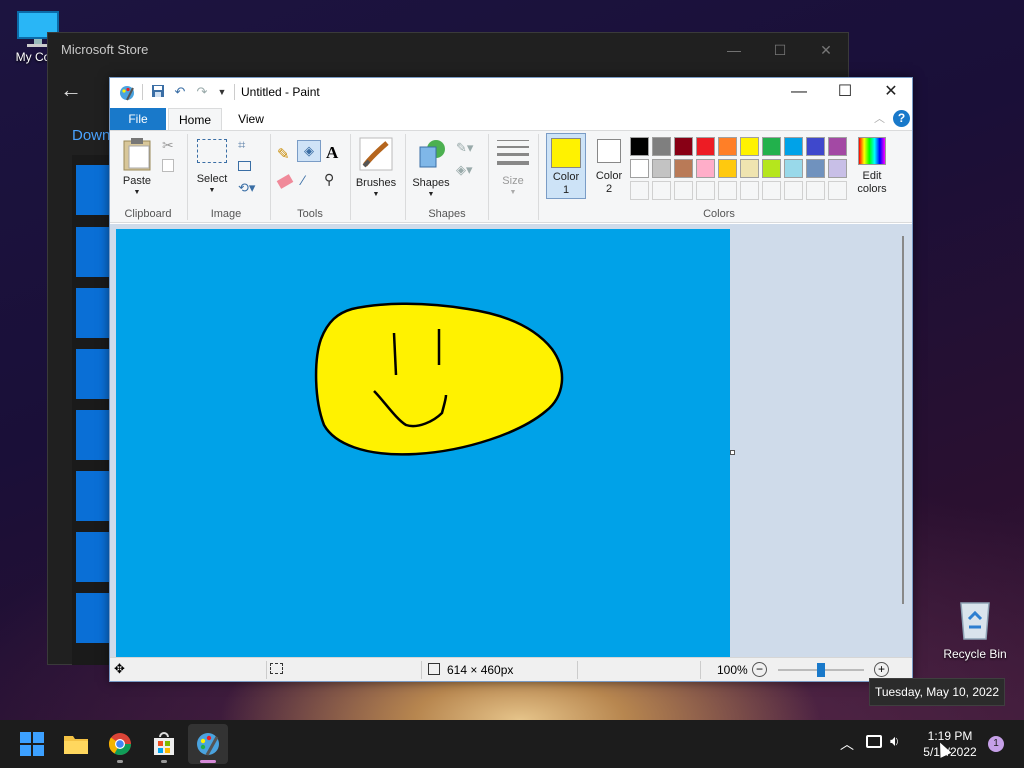 Image resolution: width=1024 pixels, height=768 pixels. What do you see at coordinates (903, 420) in the screenshot?
I see `vertical-scrollbar` at bounding box center [903, 420].